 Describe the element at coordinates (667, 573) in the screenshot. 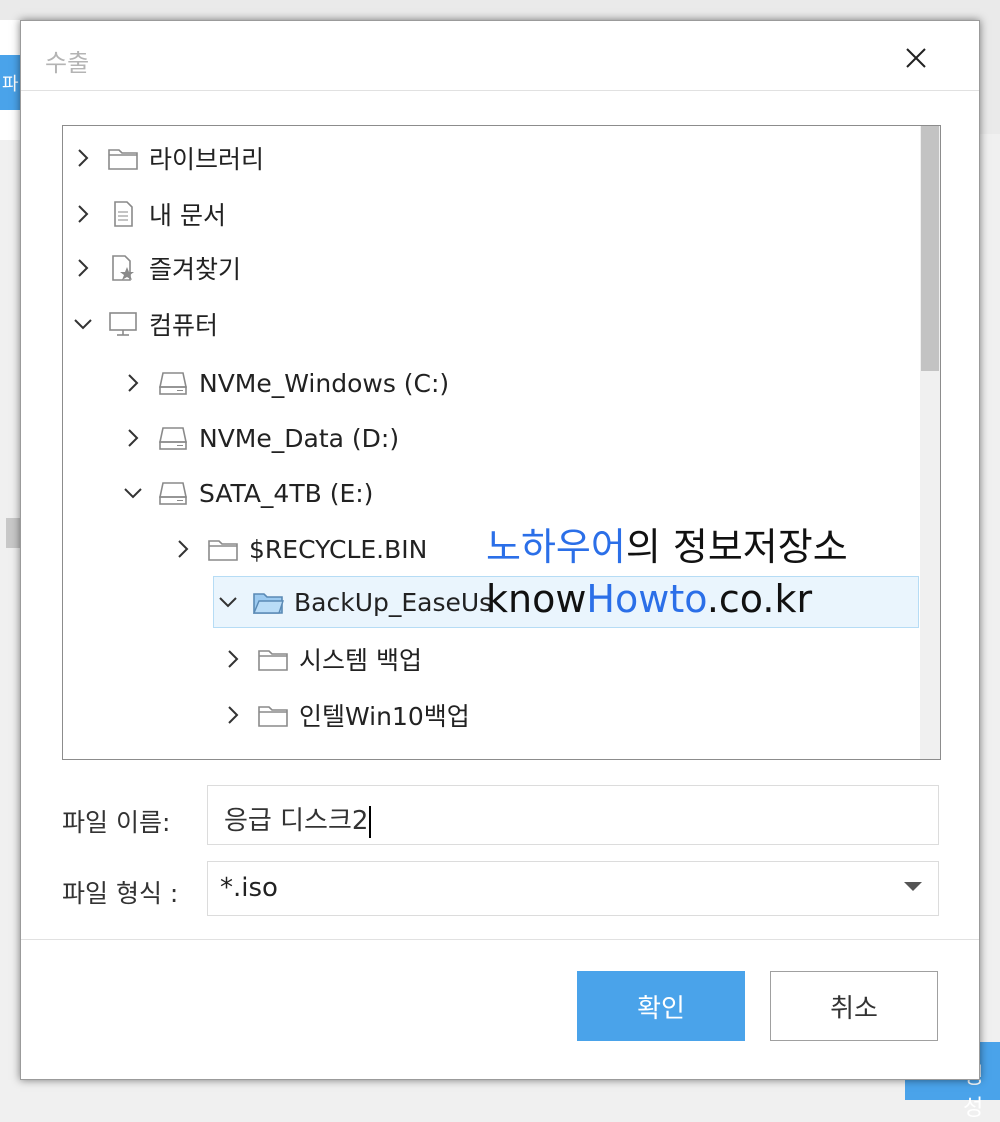

I see `watermark-text: 노하우어의 정보저장소 knowHowto.co.kr` at that location.